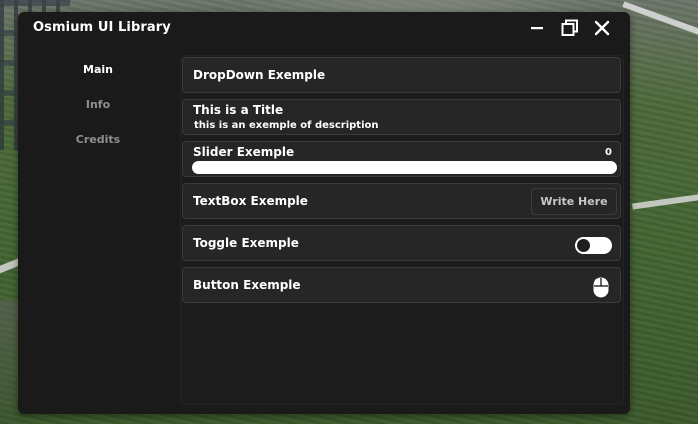  I want to click on minimize-button, so click(537, 28).